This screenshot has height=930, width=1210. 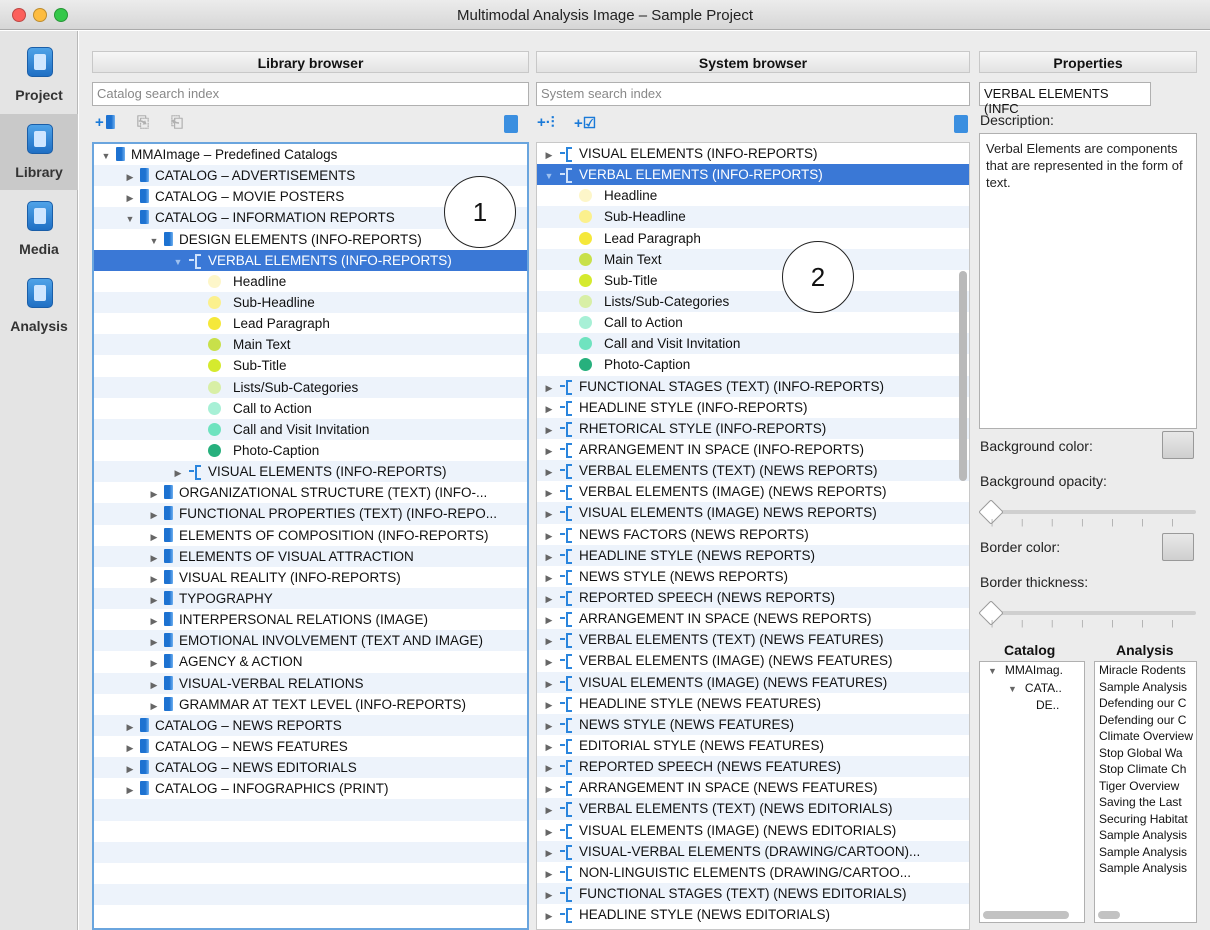 What do you see at coordinates (753, 280) in the screenshot?
I see `system-category-item: Sub-Title` at bounding box center [753, 280].